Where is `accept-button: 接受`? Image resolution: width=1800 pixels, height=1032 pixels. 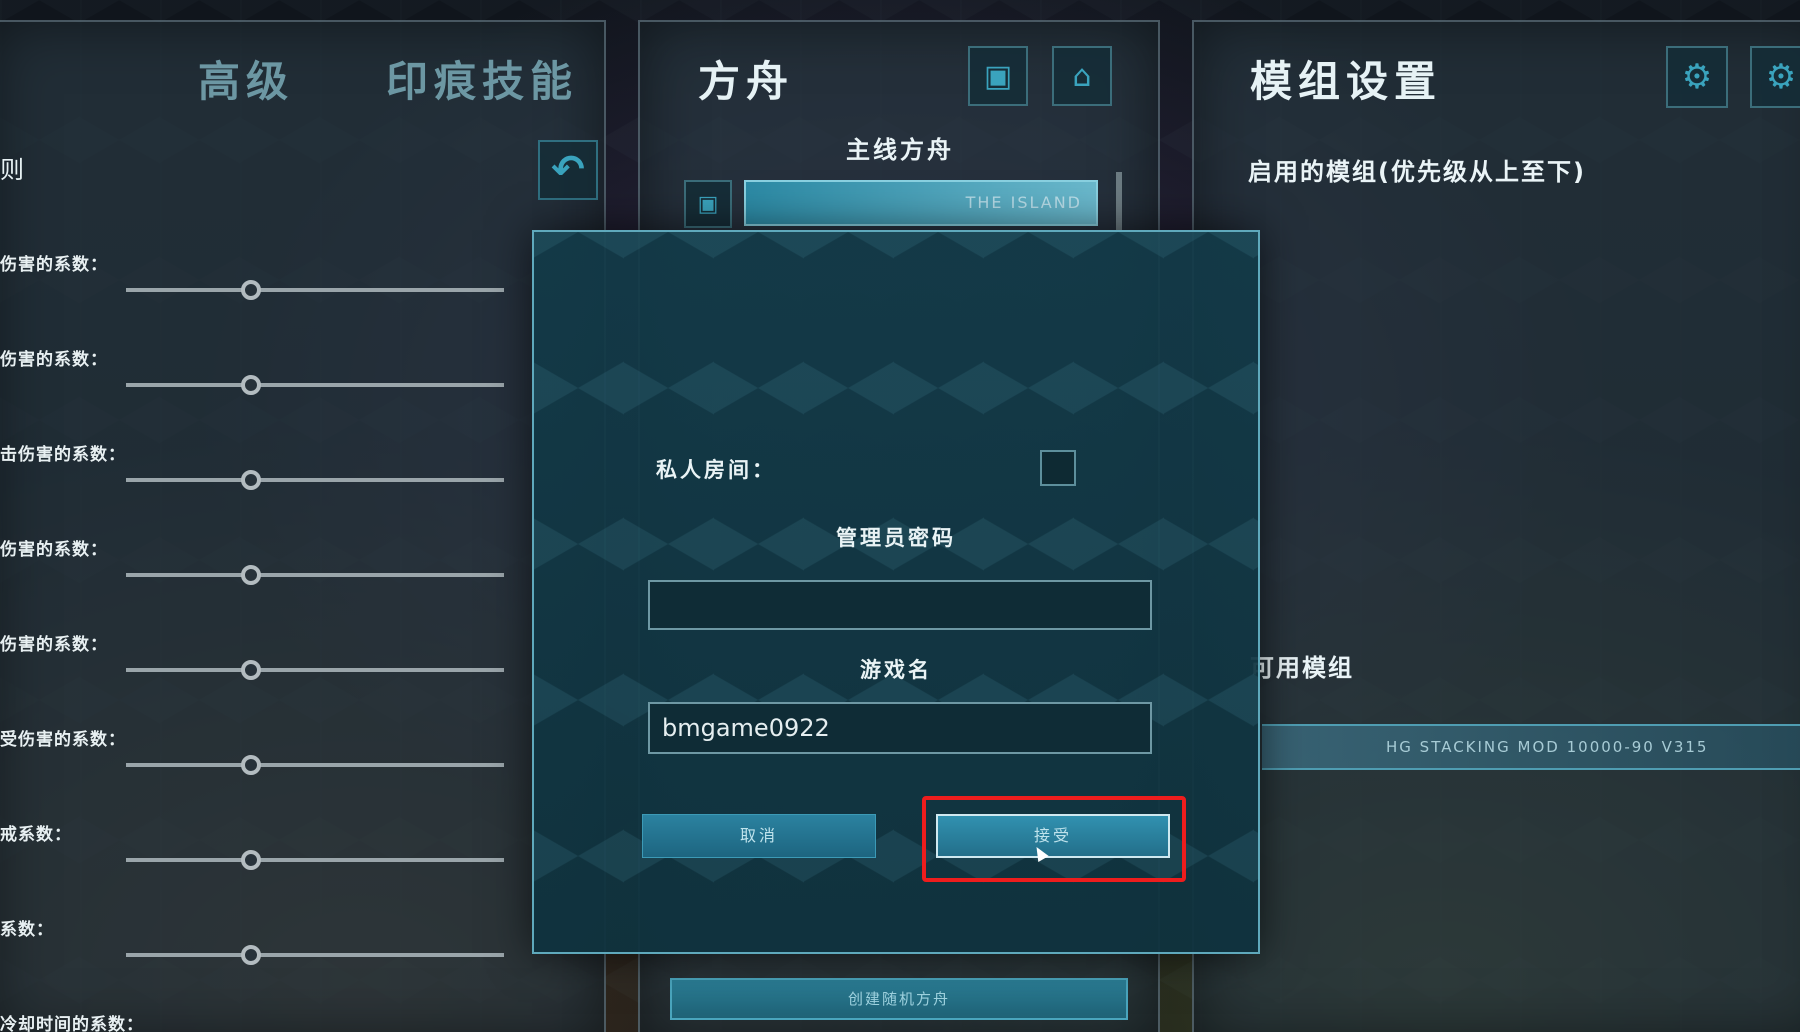 accept-button: 接受 is located at coordinates (1053, 836).